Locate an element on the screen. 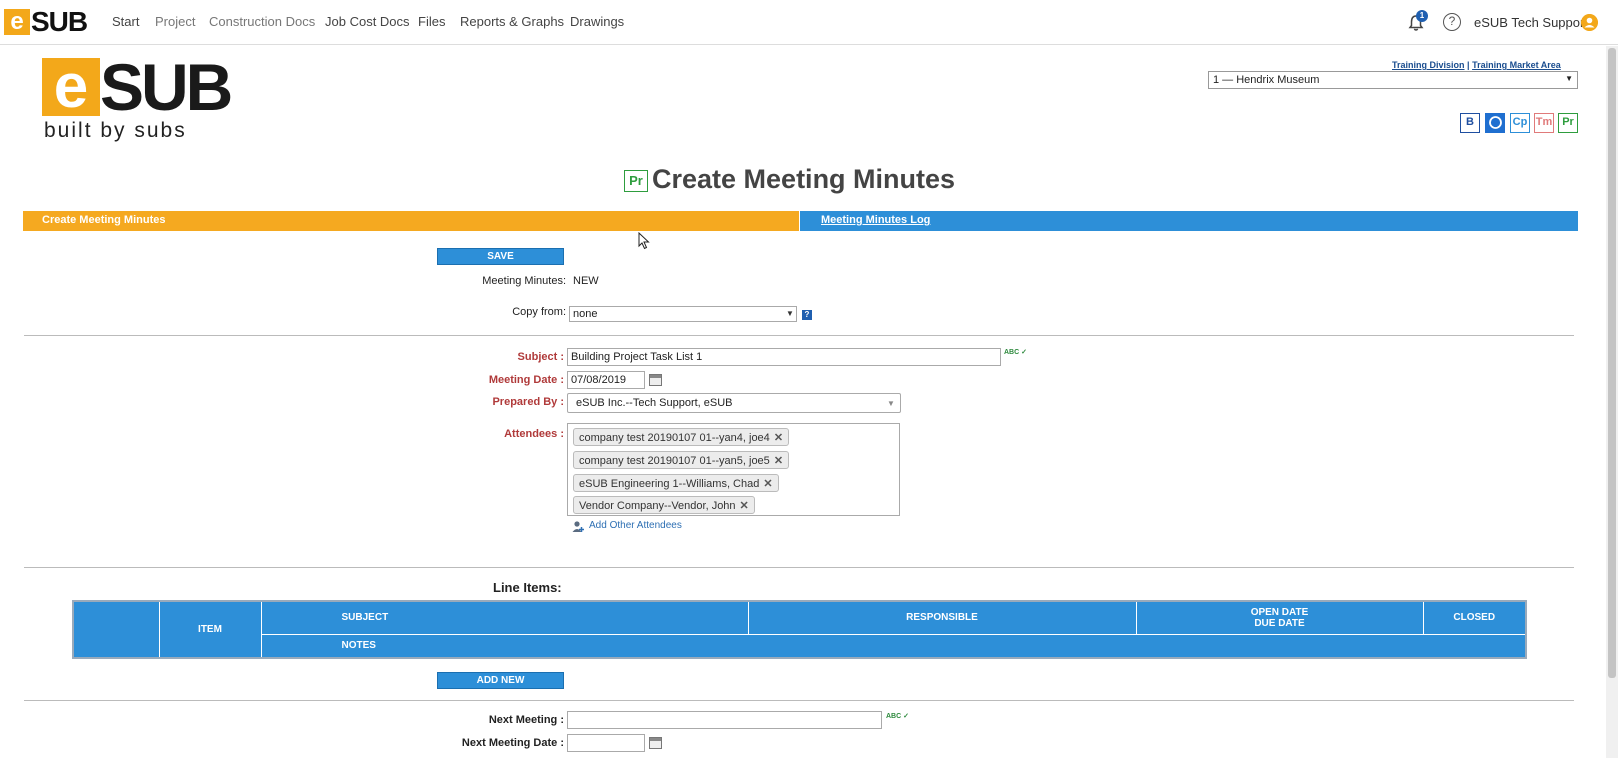 The height and width of the screenshot is (758, 1618). next-meeting-label: Next Meeting : is located at coordinates (526, 720).